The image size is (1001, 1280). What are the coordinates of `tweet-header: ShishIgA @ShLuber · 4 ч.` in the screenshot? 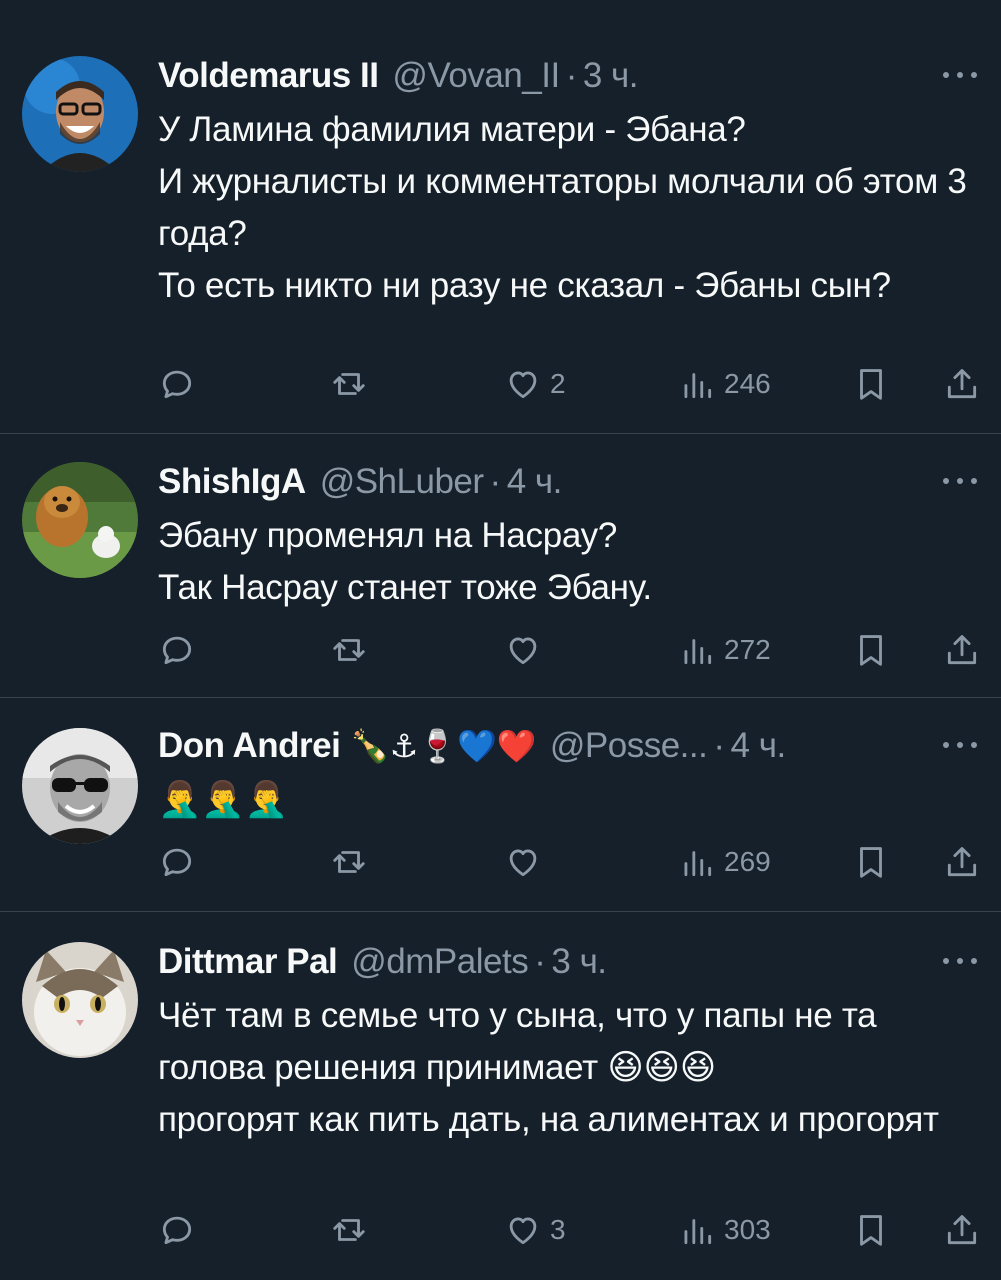 It's located at (549, 482).